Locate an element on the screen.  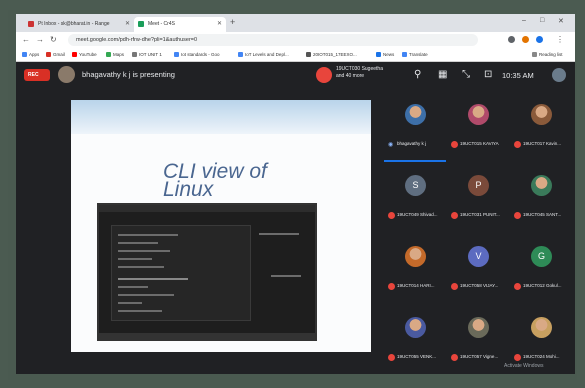
maximize-icon: □ is located at coordinates (542, 20).